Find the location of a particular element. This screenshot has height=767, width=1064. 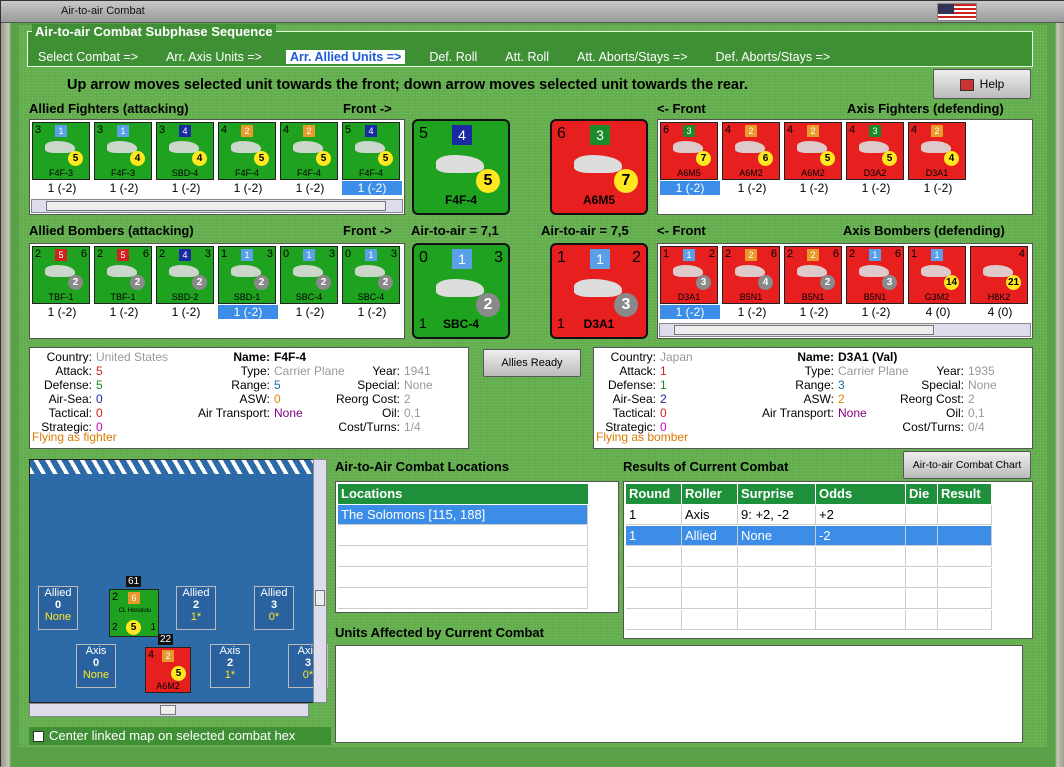

axis-bombers-scrollbar is located at coordinates (845, 330).